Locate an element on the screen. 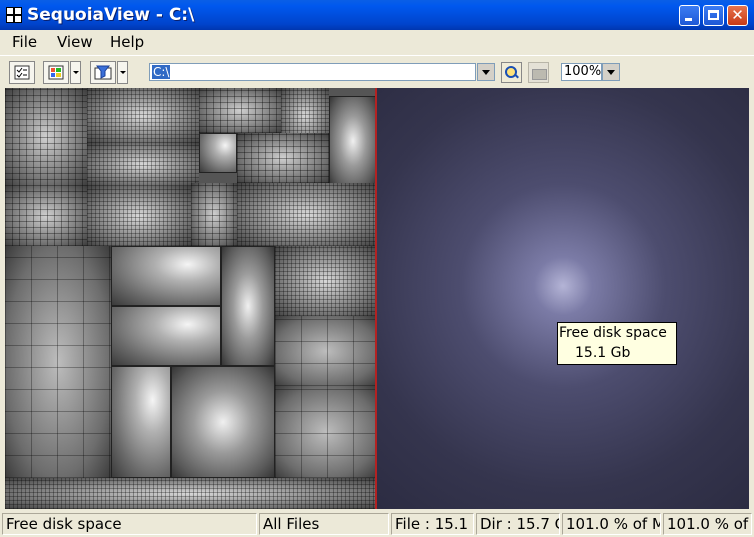 This screenshot has width=754, height=537. color-scheme-icon is located at coordinates (56, 72).